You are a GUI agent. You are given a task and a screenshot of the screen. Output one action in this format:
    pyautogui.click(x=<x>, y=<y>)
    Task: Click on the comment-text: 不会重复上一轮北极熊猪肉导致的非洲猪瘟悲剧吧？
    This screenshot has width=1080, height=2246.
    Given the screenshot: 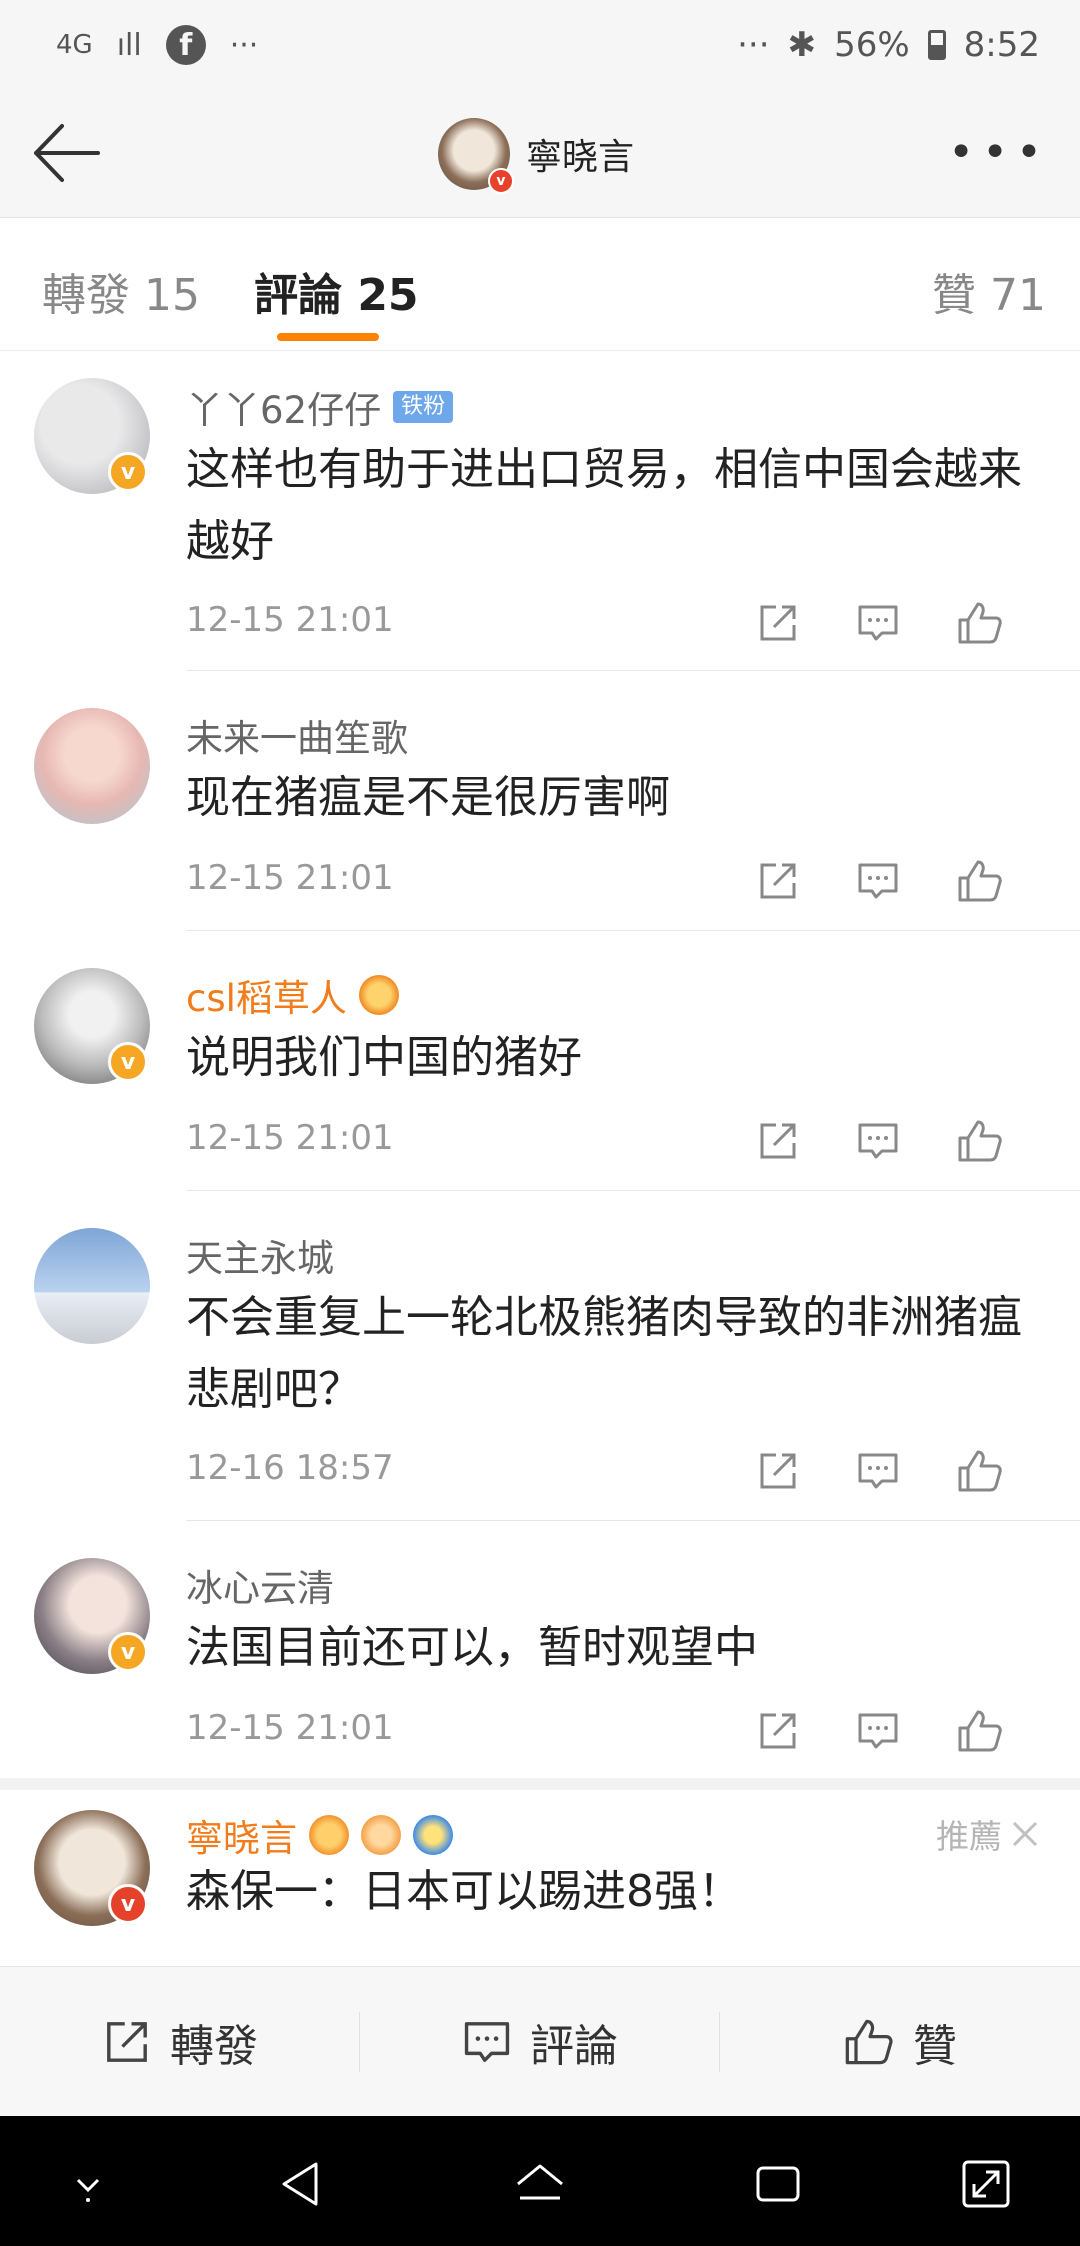 What is the action you would take?
    pyautogui.click(x=604, y=1353)
    